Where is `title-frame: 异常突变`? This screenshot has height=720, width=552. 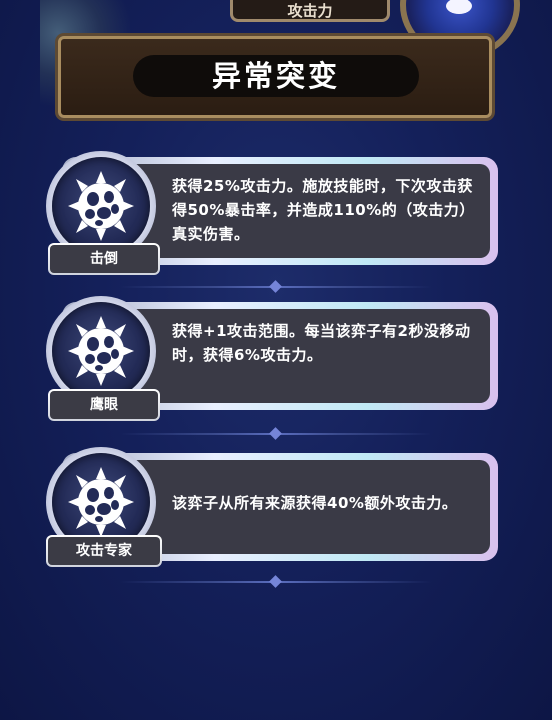 title-frame: 异常突变 is located at coordinates (275, 77).